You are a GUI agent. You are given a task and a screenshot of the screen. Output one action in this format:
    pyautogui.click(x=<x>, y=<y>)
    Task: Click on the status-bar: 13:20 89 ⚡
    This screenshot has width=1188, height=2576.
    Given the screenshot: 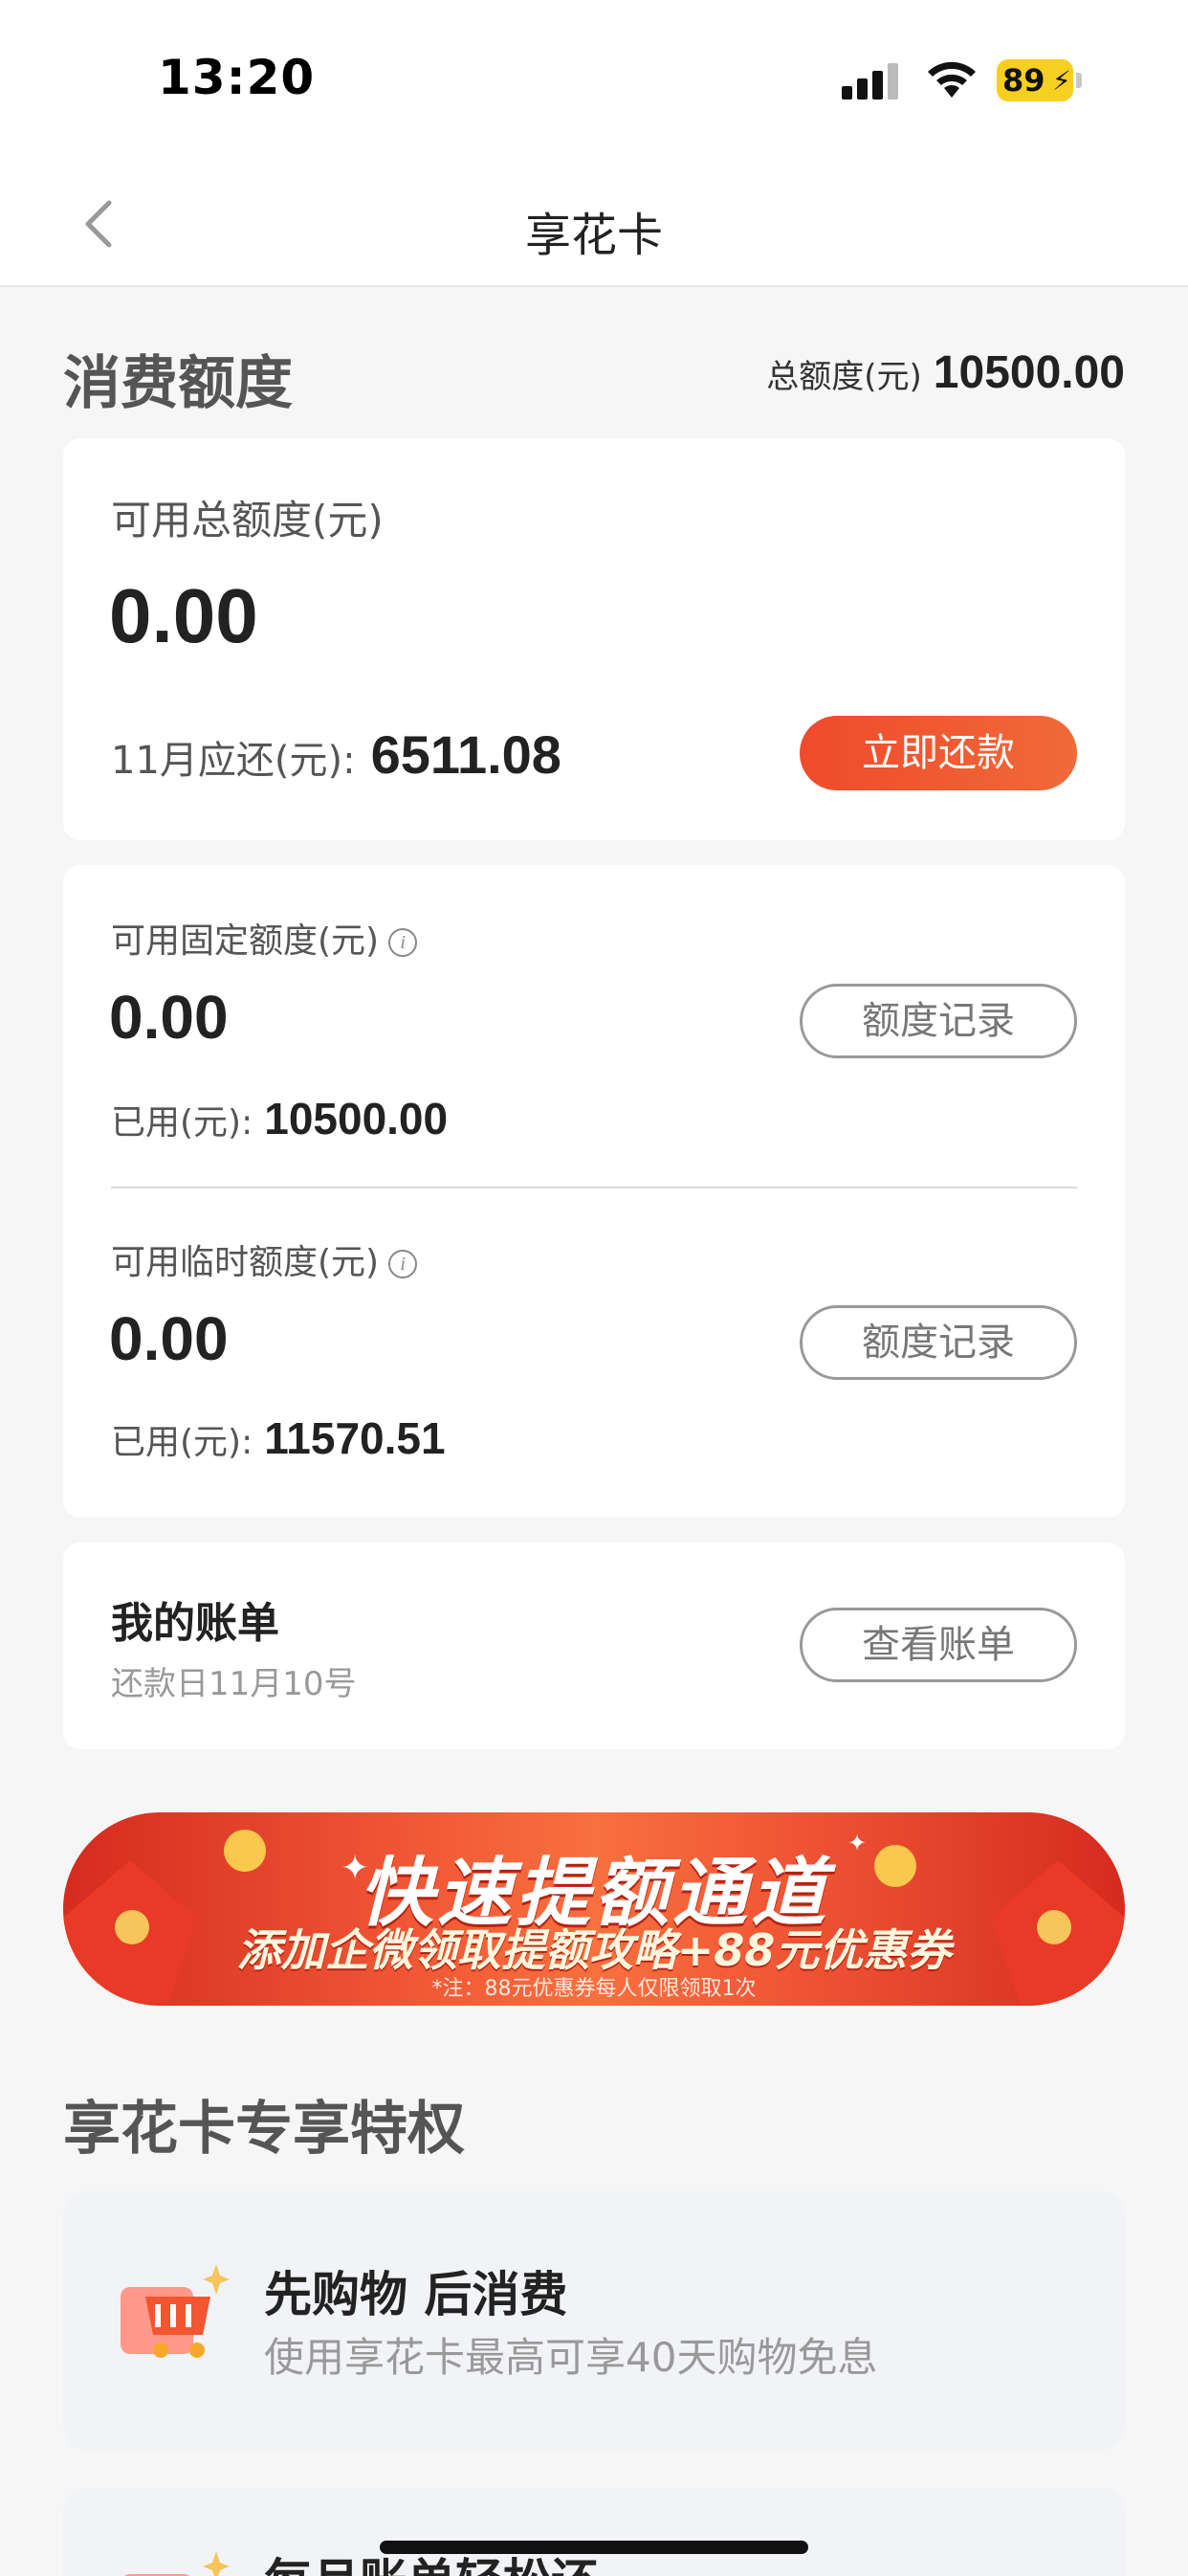 What is the action you would take?
    pyautogui.click(x=594, y=81)
    